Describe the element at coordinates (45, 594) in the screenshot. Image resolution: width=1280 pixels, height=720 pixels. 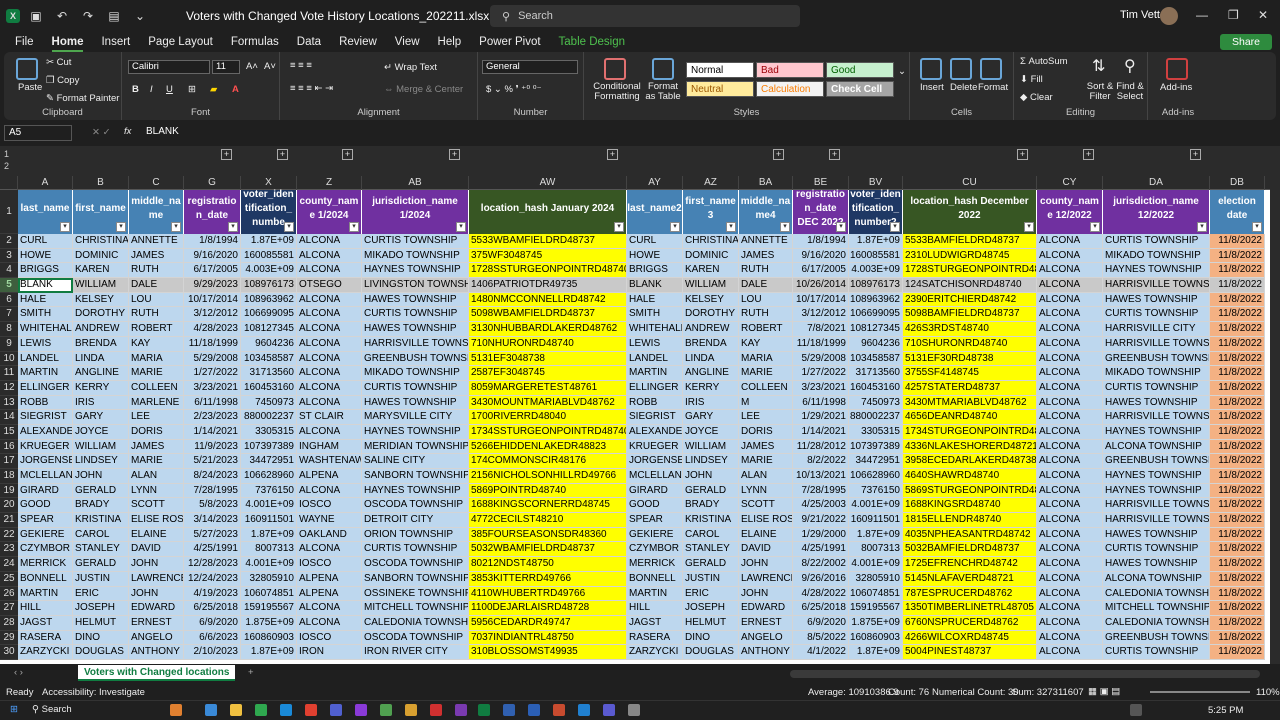
I see `table-cell: MARTIN` at that location.